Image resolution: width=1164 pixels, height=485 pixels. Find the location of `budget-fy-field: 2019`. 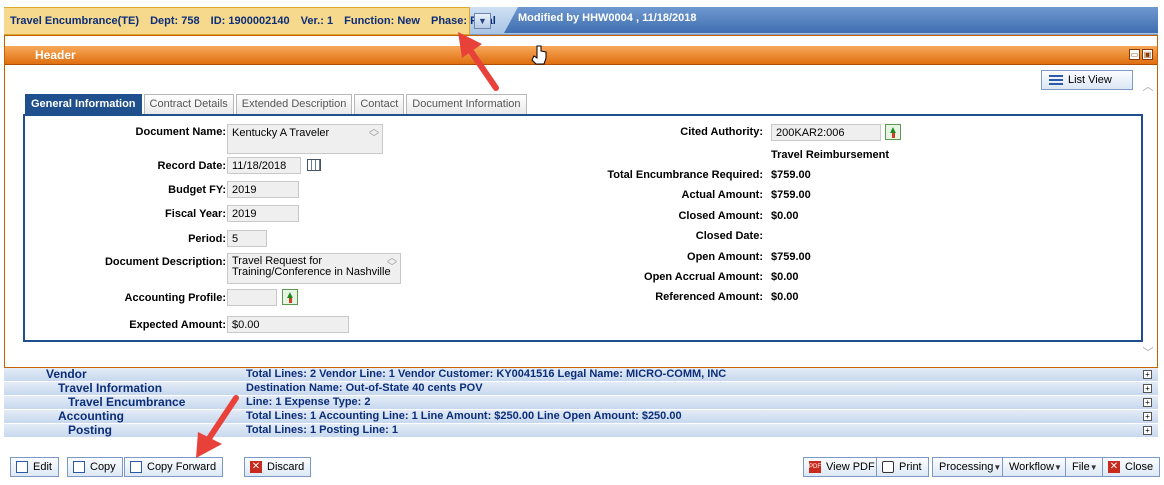

budget-fy-field: 2019 is located at coordinates (263, 189).